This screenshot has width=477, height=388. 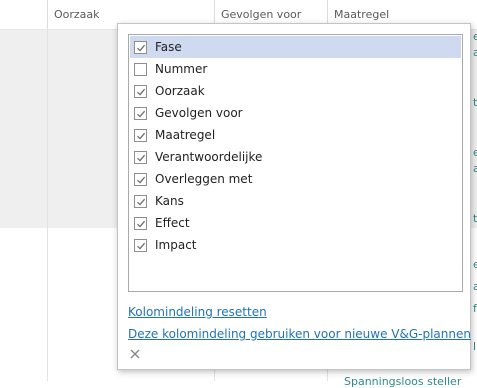 I want to click on column-option-label: Nummer, so click(x=181, y=69).